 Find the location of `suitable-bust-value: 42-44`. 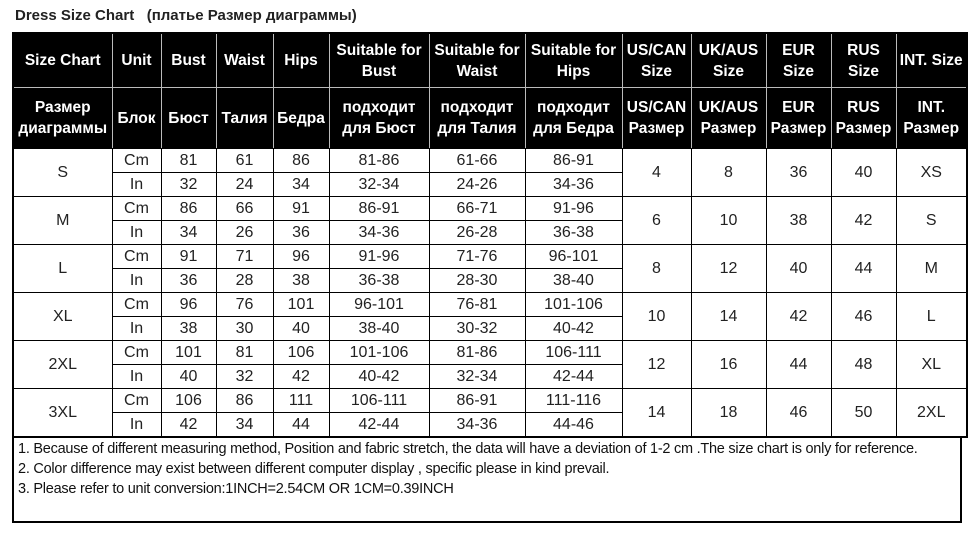

suitable-bust-value: 42-44 is located at coordinates (379, 425).